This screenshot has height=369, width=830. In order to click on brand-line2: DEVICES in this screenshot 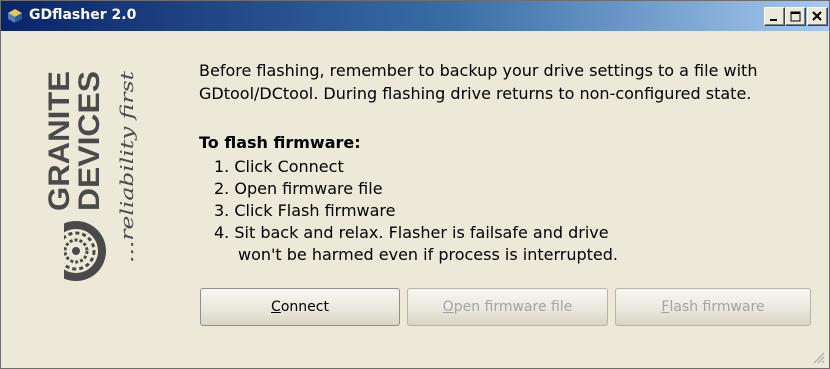, I will do `click(89, 141)`.